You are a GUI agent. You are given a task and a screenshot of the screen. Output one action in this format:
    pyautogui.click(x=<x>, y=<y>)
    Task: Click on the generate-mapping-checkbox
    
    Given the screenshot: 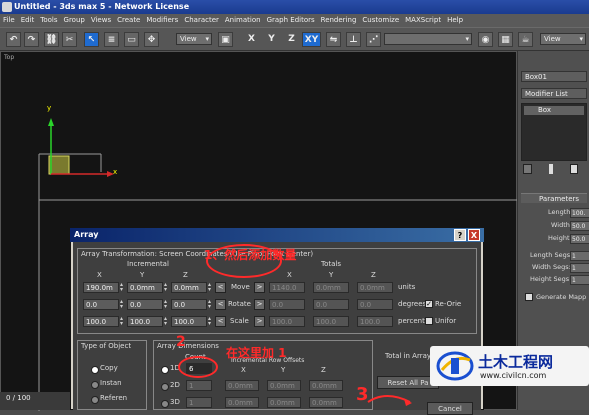 What is the action you would take?
    pyautogui.click(x=529, y=297)
    